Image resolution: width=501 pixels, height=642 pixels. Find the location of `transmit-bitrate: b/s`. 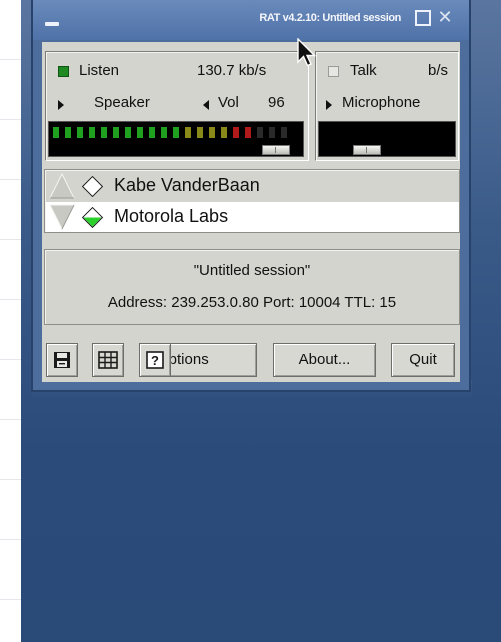

transmit-bitrate: b/s is located at coordinates (438, 70).